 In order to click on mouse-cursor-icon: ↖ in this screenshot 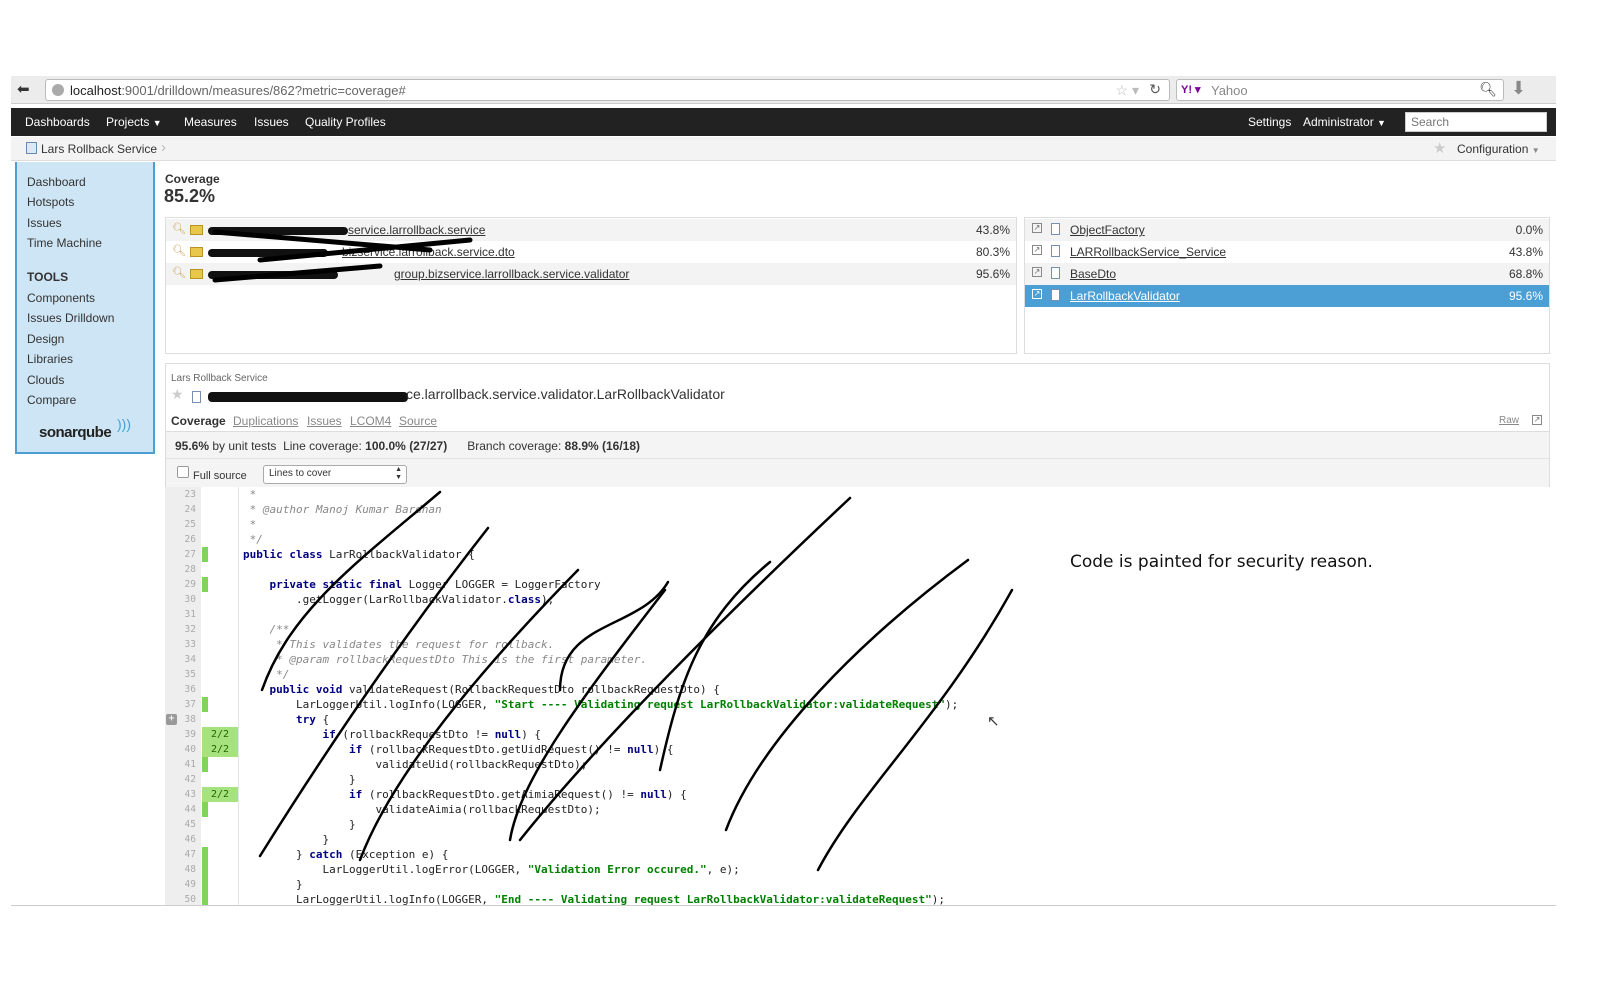, I will do `click(993, 721)`.